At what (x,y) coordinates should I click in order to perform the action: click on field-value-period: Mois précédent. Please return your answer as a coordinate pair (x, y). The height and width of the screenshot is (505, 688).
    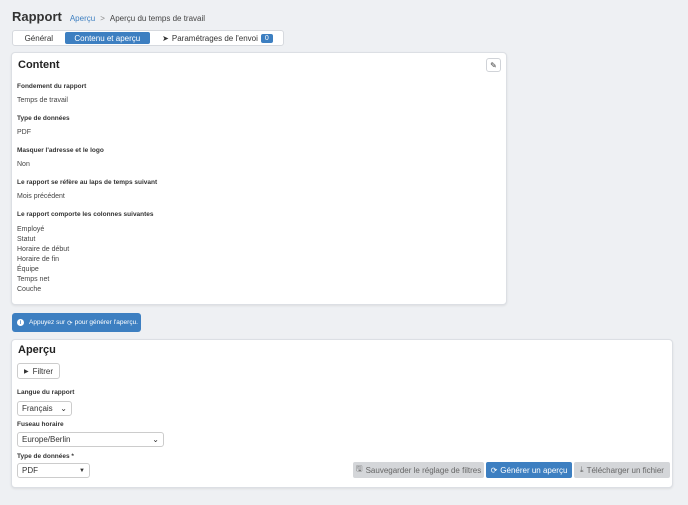
    Looking at the image, I should click on (41, 196).